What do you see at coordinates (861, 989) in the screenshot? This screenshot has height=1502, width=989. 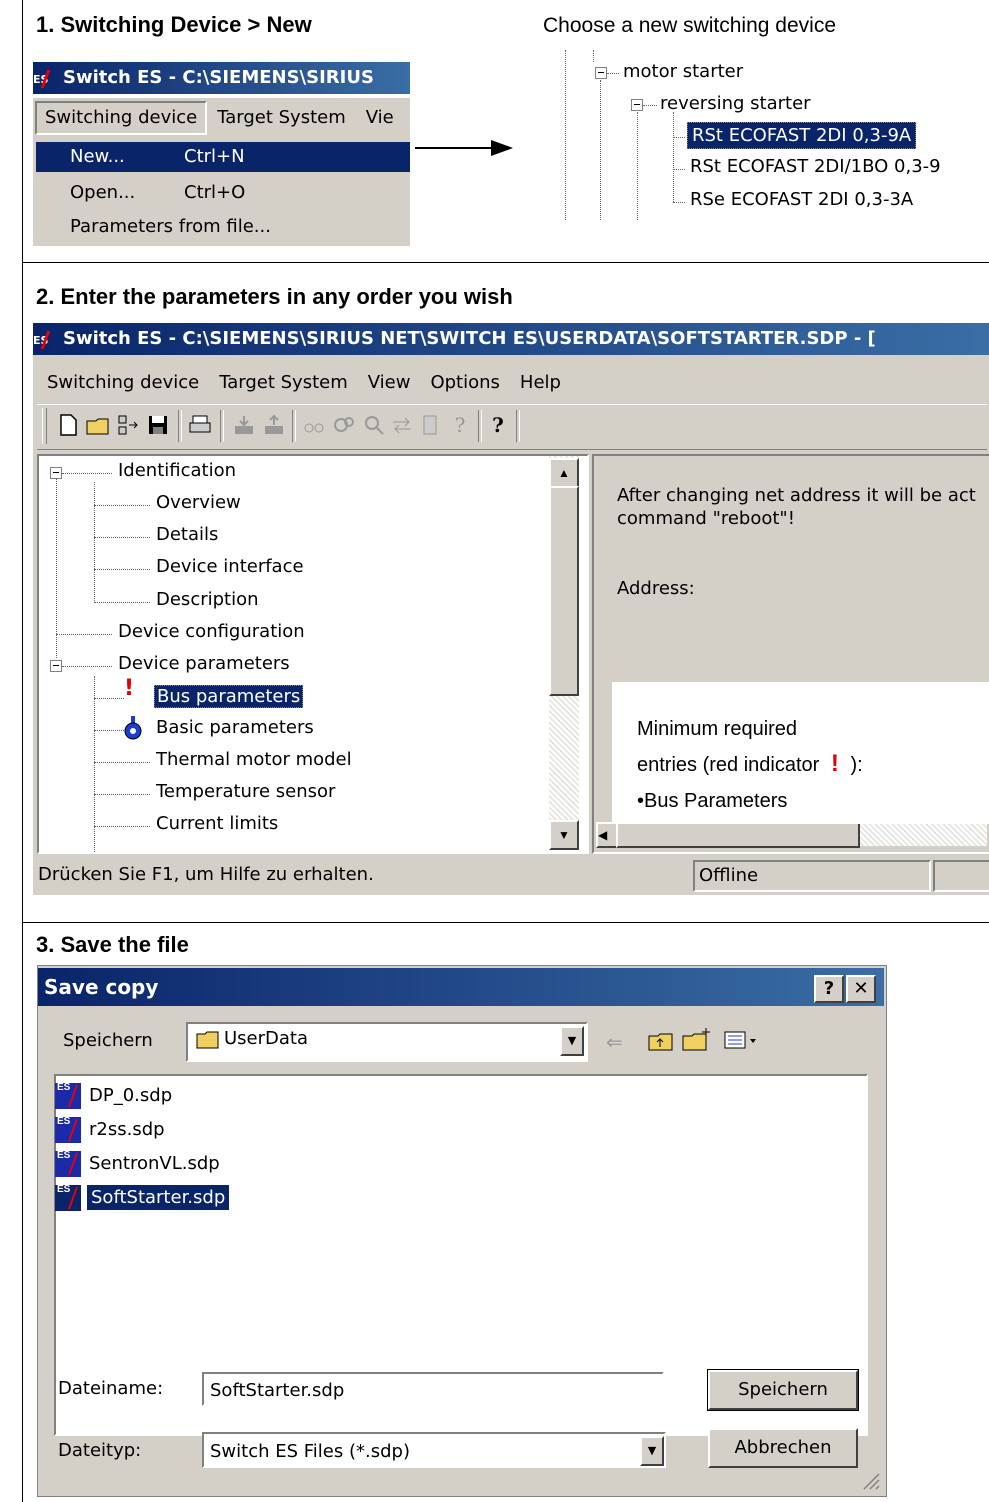 I see `dialog-close-button: ✕` at bounding box center [861, 989].